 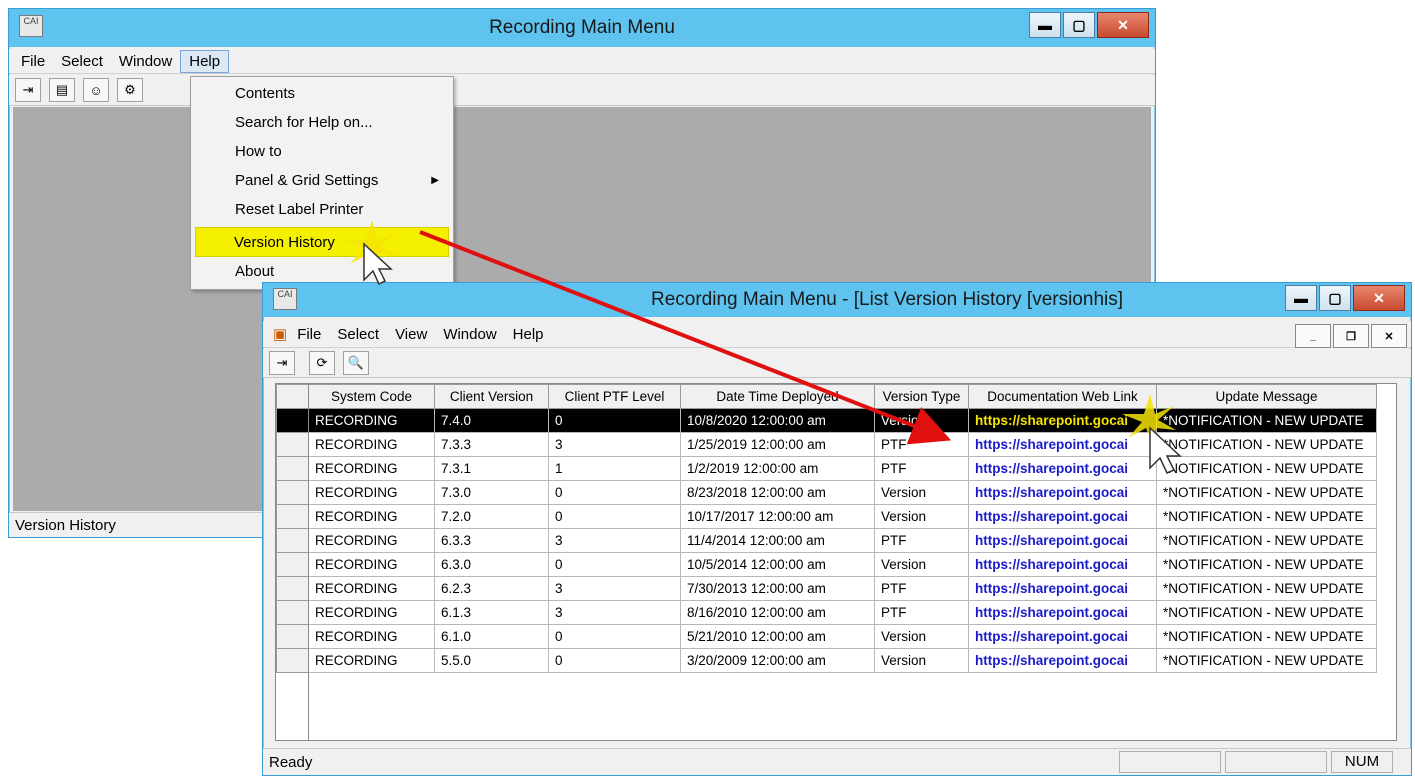 I want to click on front-statusbar: Ready NUM, so click(x=837, y=761).